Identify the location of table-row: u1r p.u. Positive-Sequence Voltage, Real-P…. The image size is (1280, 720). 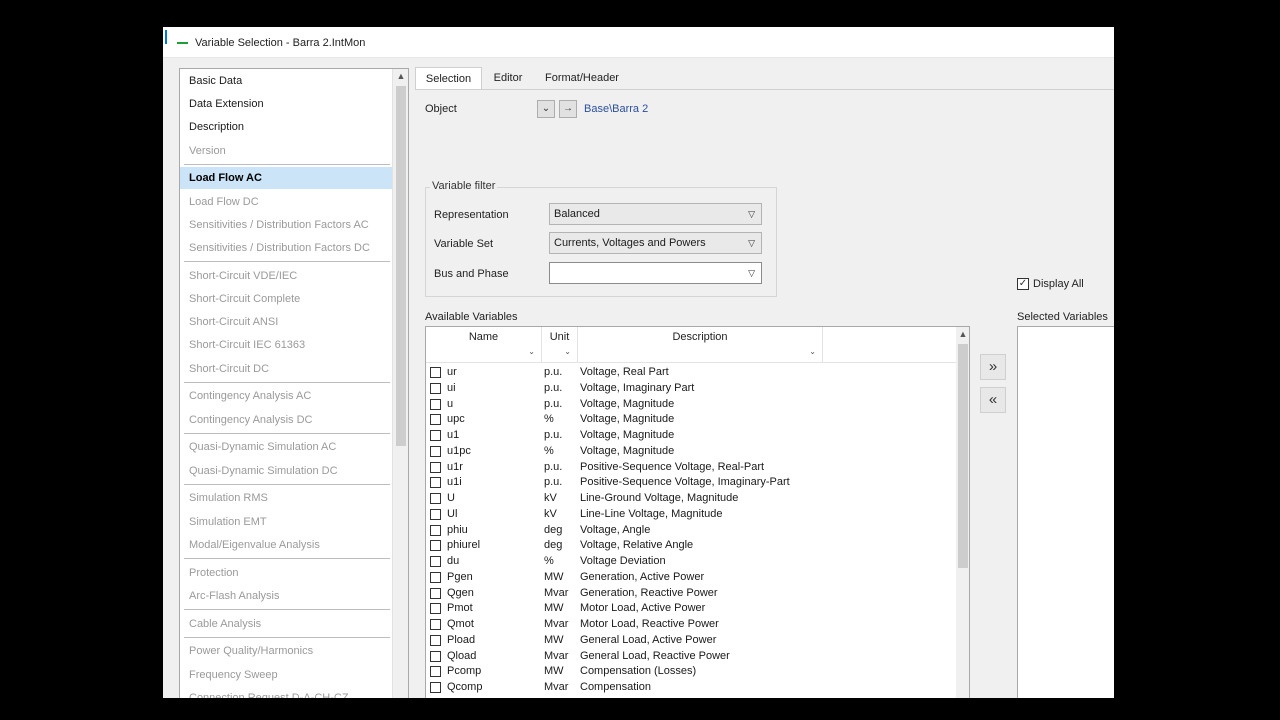
(691, 468).